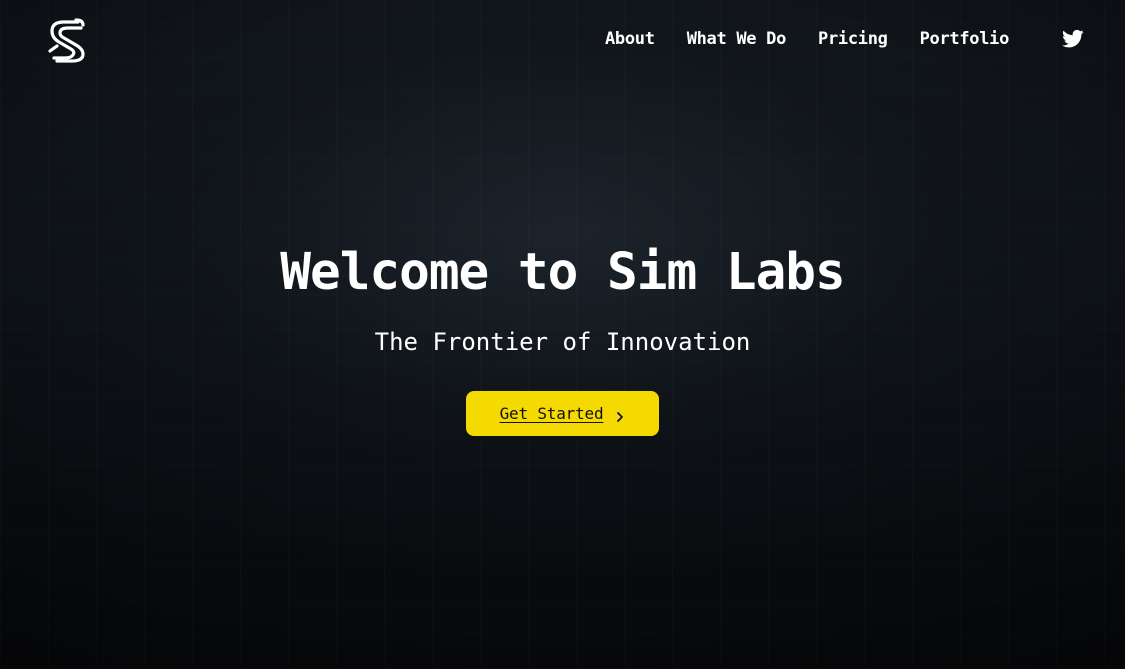 Image resolution: width=1125 pixels, height=669 pixels. I want to click on site-header: About What We Do Pricing Portfolio, so click(562, 40).